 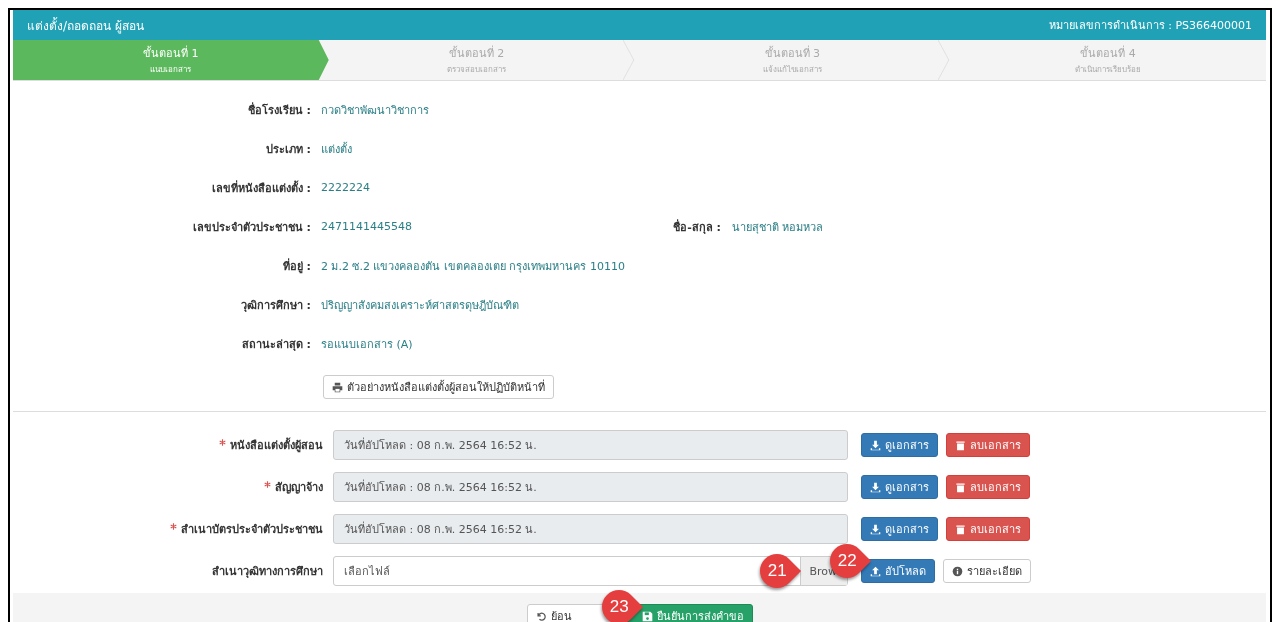 What do you see at coordinates (288, 149) in the screenshot?
I see `field-label: ประเภท :` at bounding box center [288, 149].